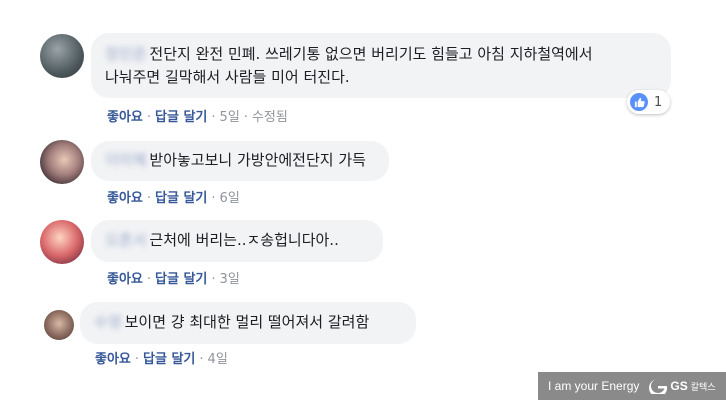  I want to click on comment-bubble: 수영 보이면 걍 최대한 멀리 떨어져서 갈려함, so click(248, 323).